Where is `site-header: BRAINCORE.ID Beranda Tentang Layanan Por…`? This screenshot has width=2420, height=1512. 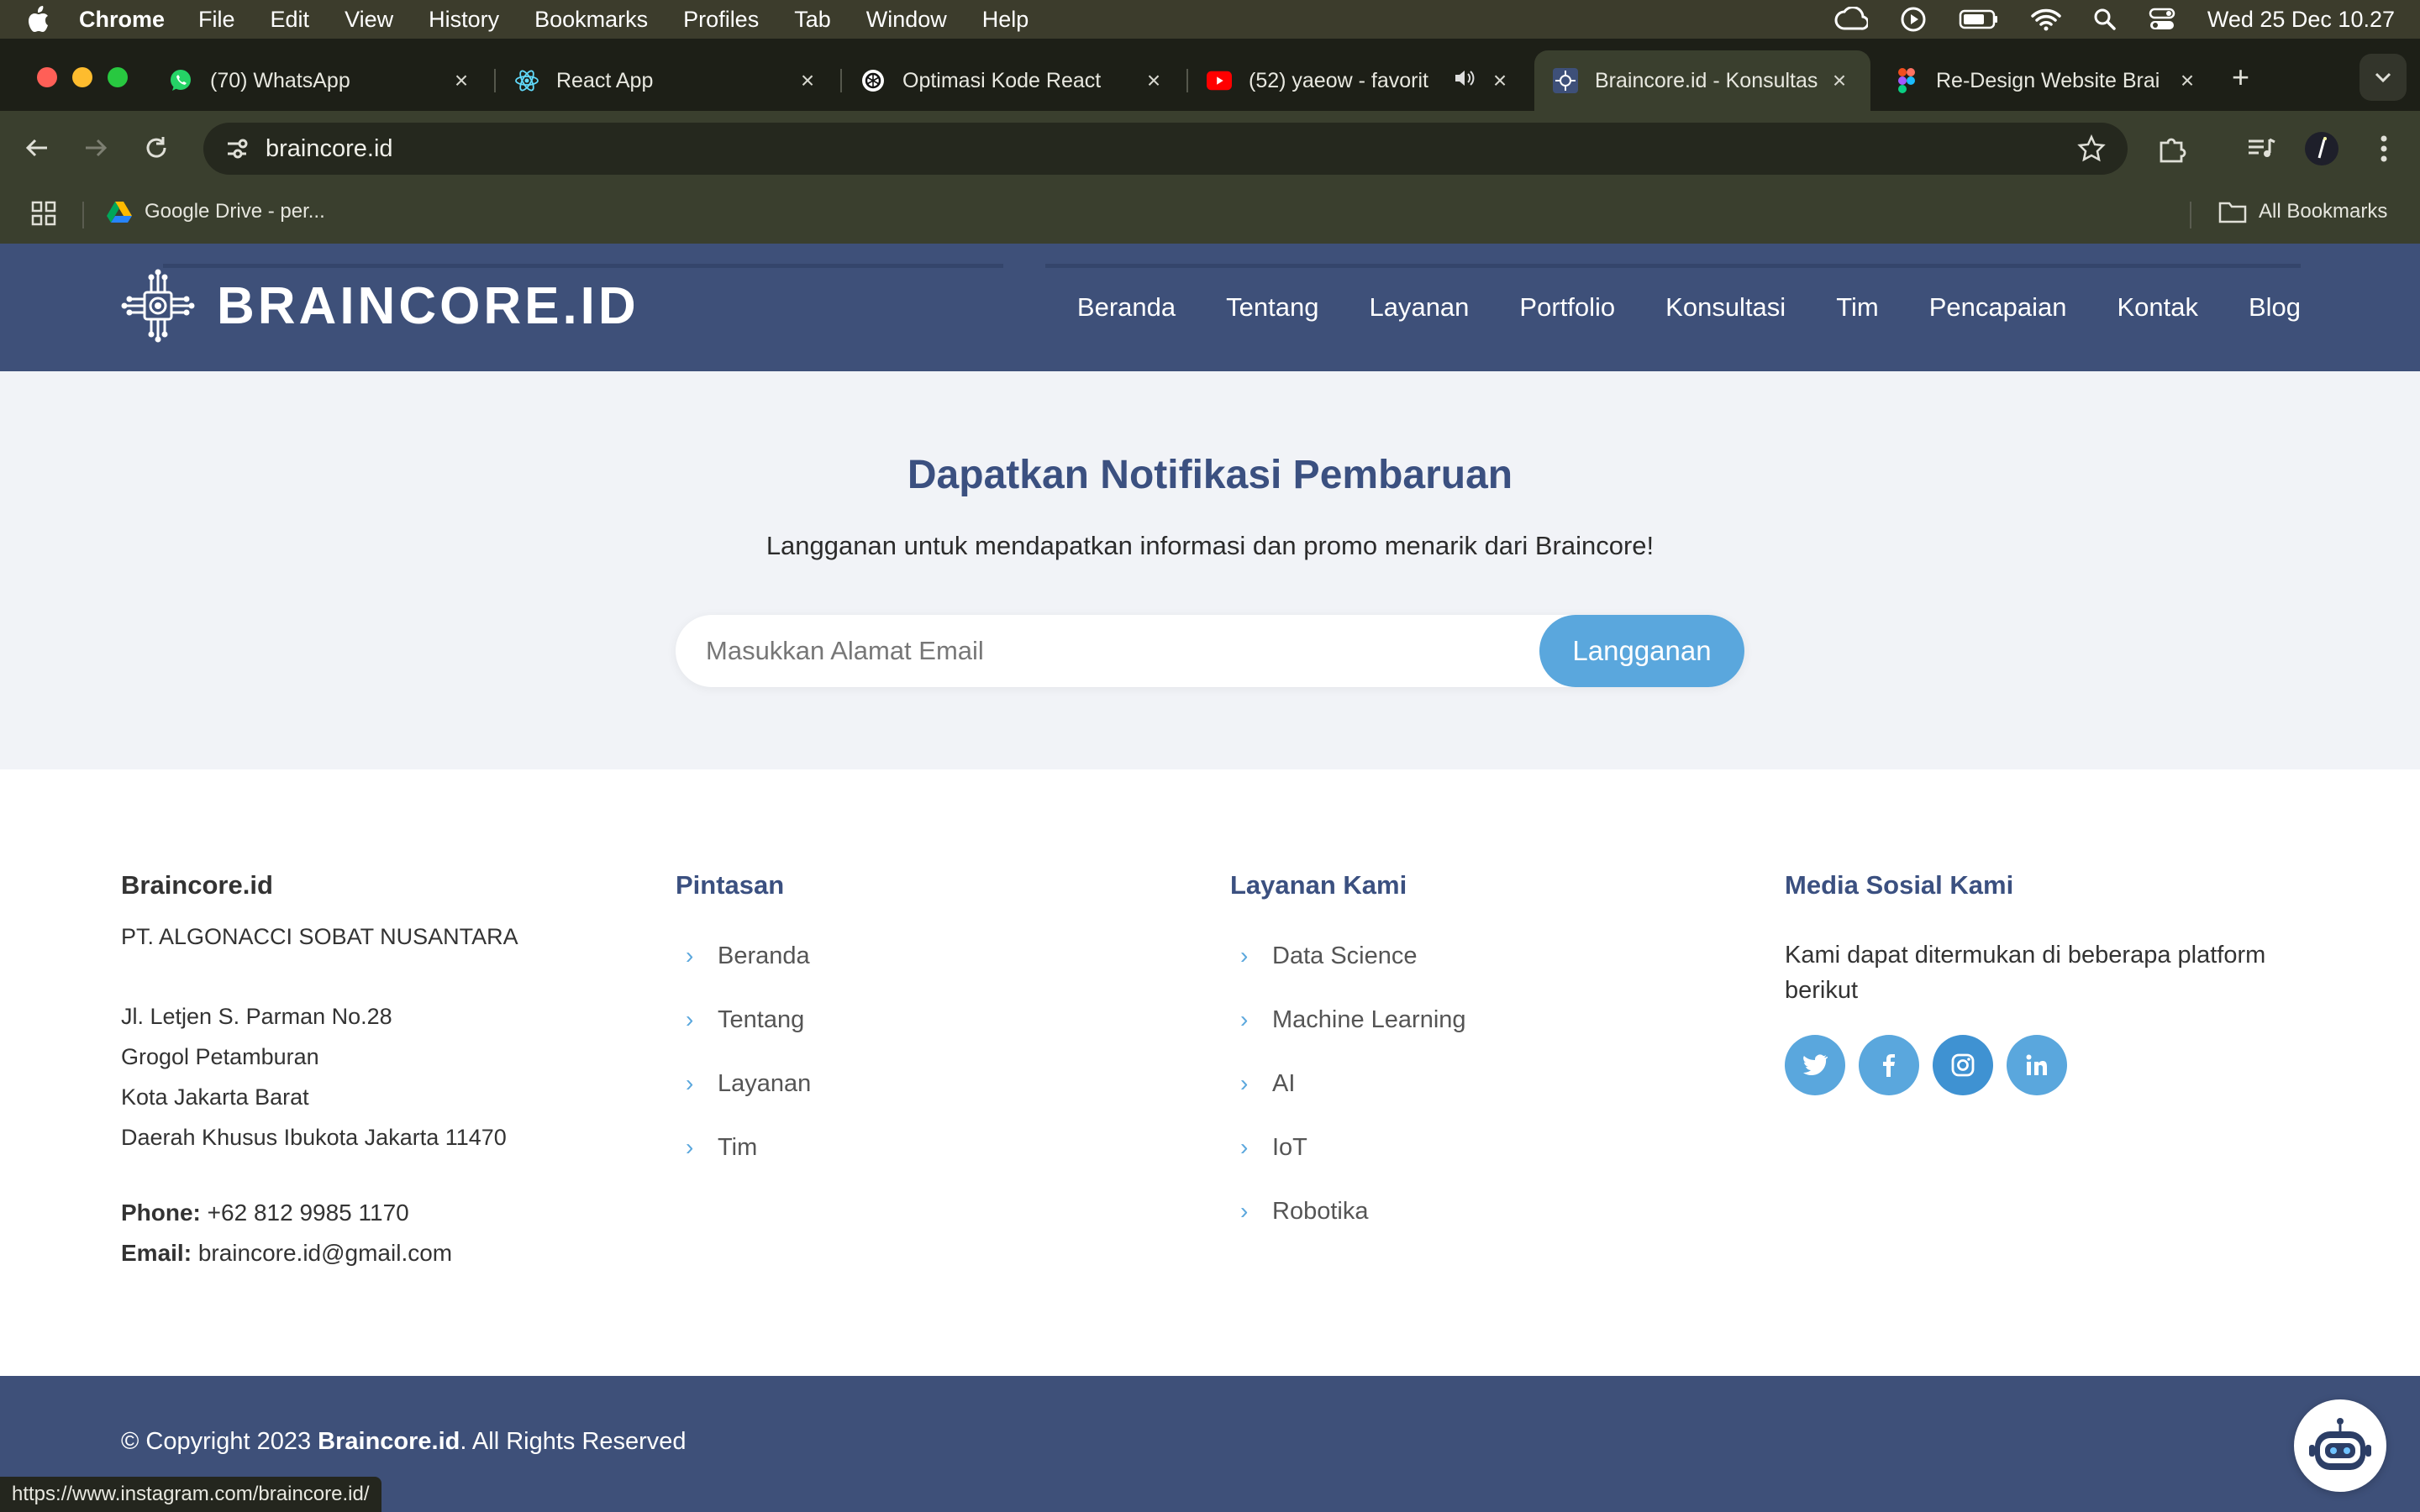 site-header: BRAINCORE.ID Beranda Tentang Layanan Por… is located at coordinates (1210, 307).